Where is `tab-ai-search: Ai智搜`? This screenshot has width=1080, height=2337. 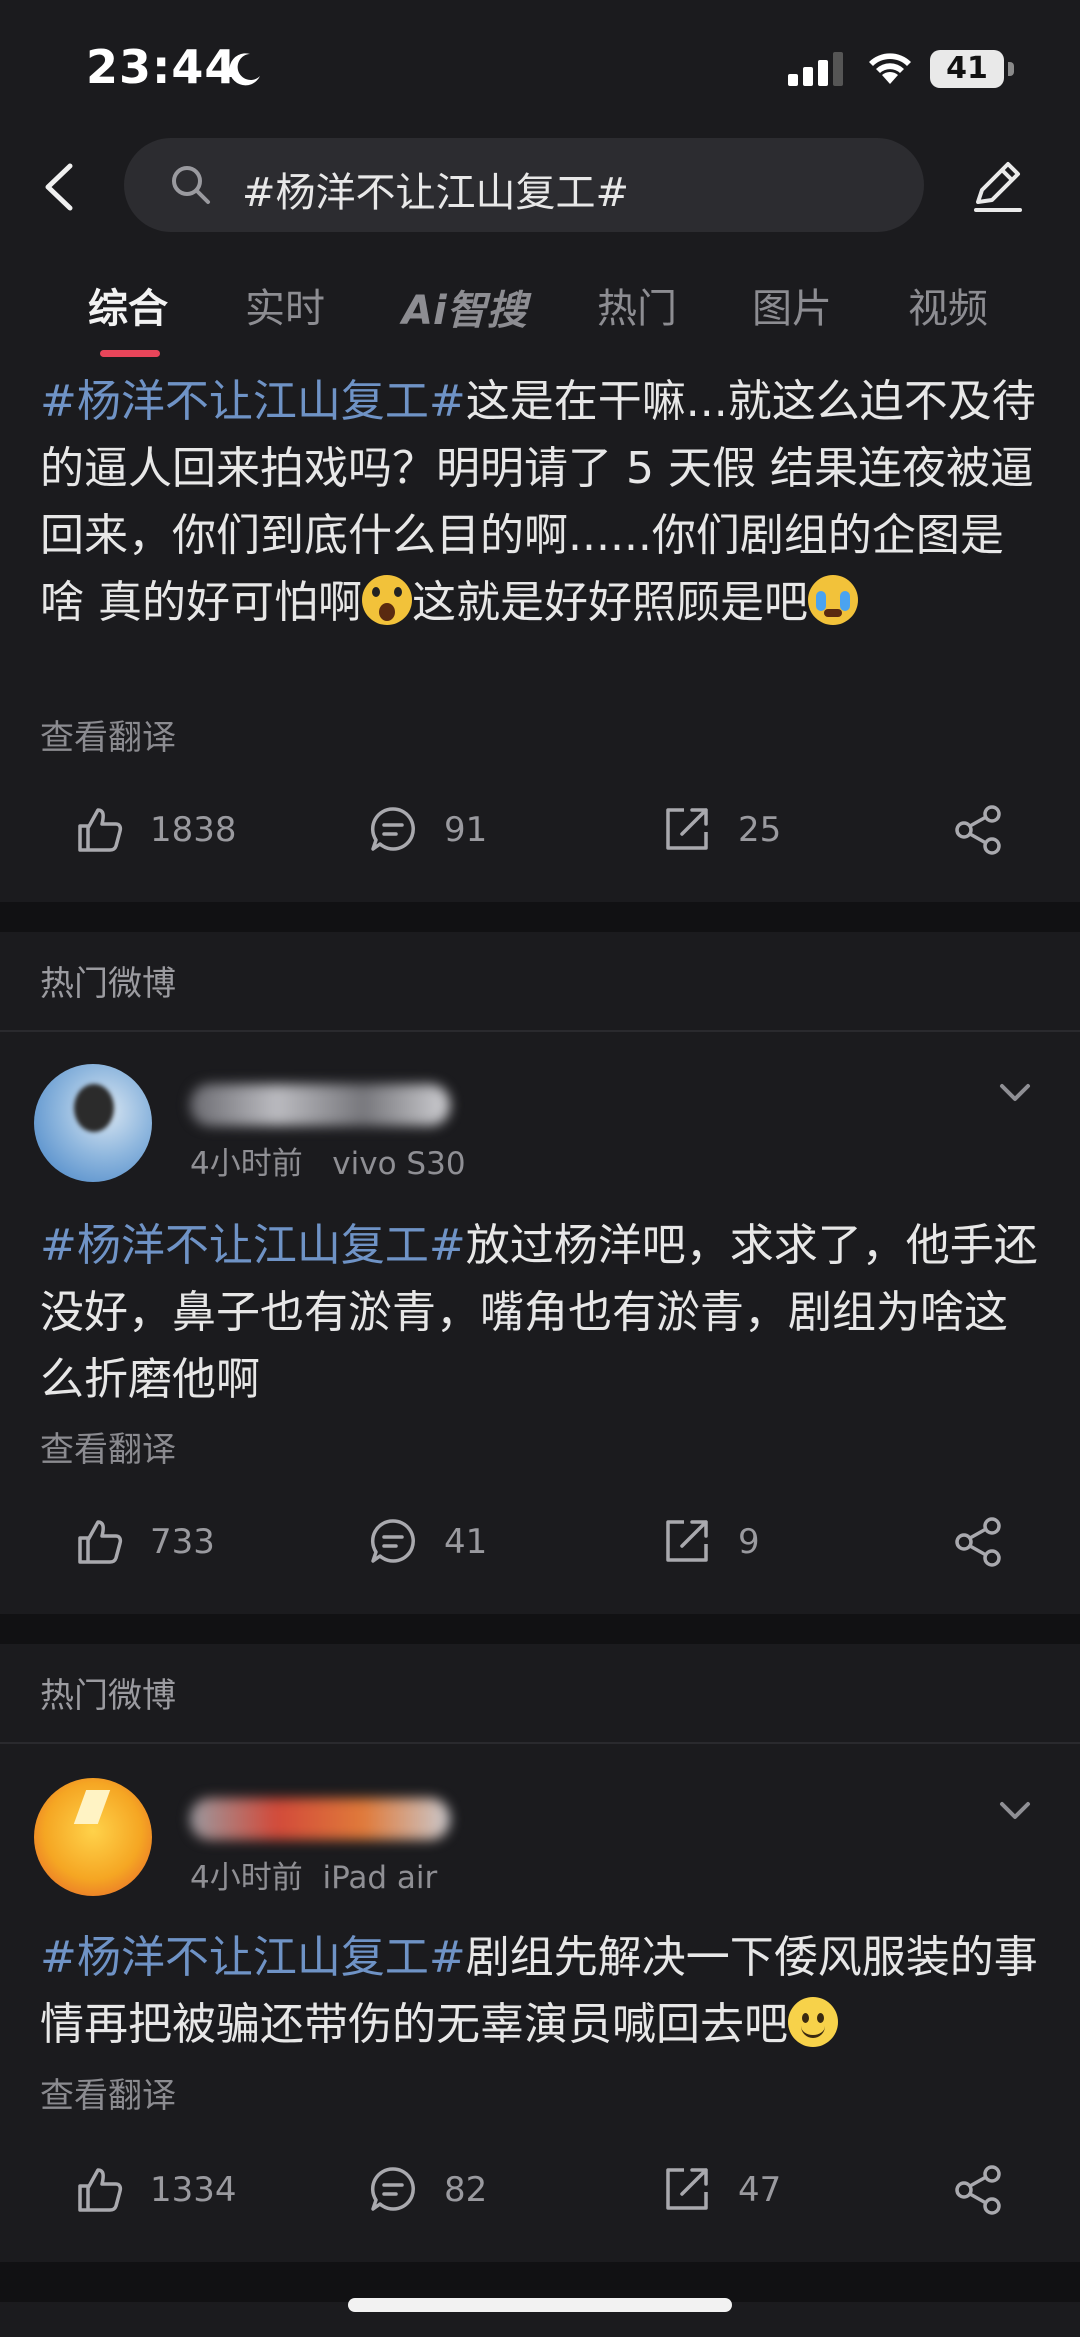 tab-ai-search: Ai智搜 is located at coordinates (464, 307).